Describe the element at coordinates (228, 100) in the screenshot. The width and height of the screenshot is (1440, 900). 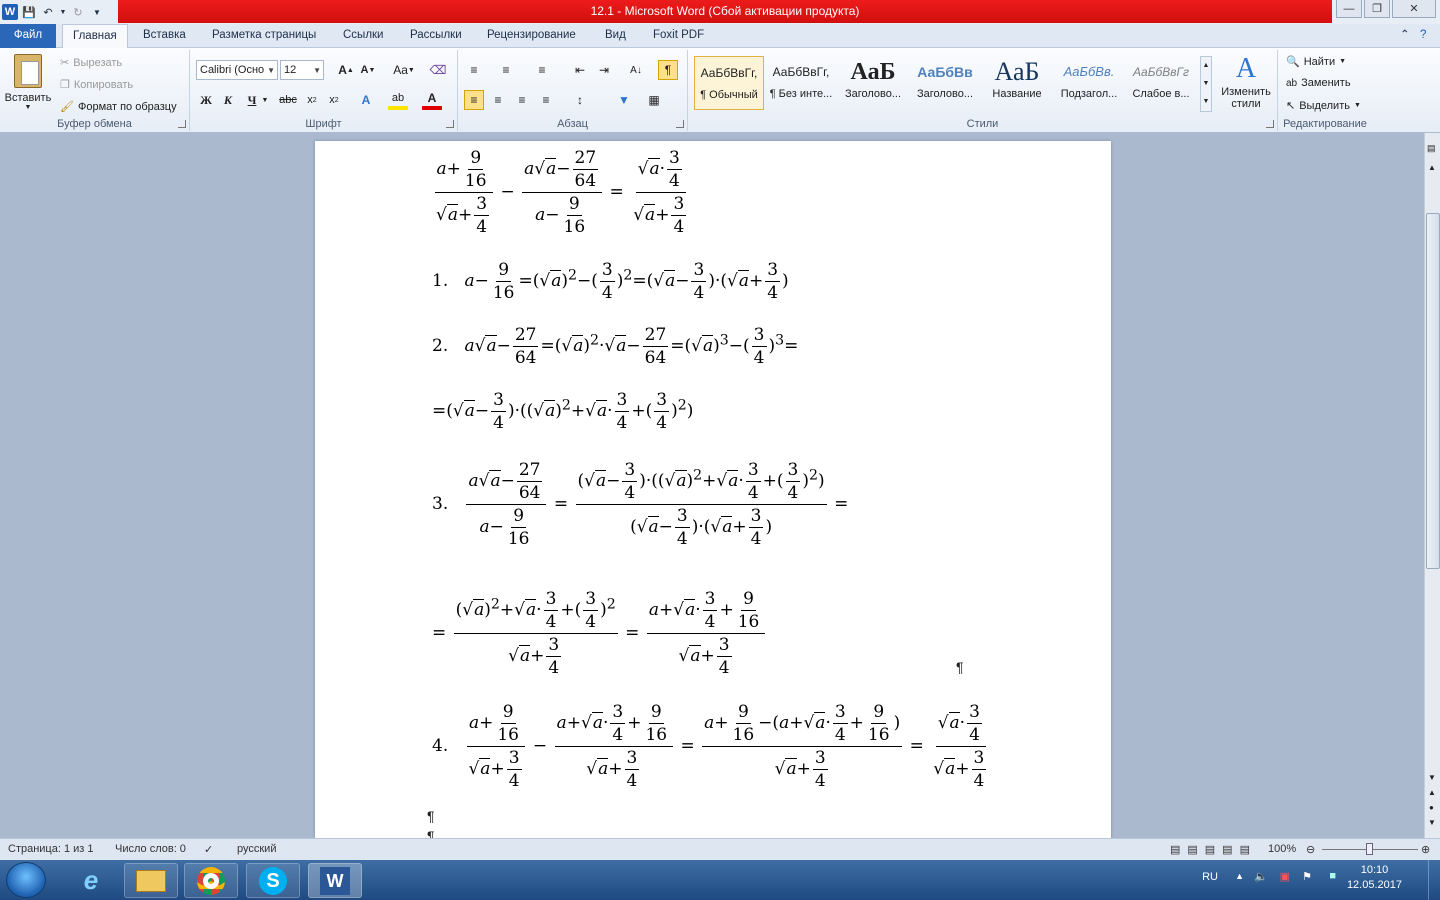
I see `italic-icon: К` at that location.